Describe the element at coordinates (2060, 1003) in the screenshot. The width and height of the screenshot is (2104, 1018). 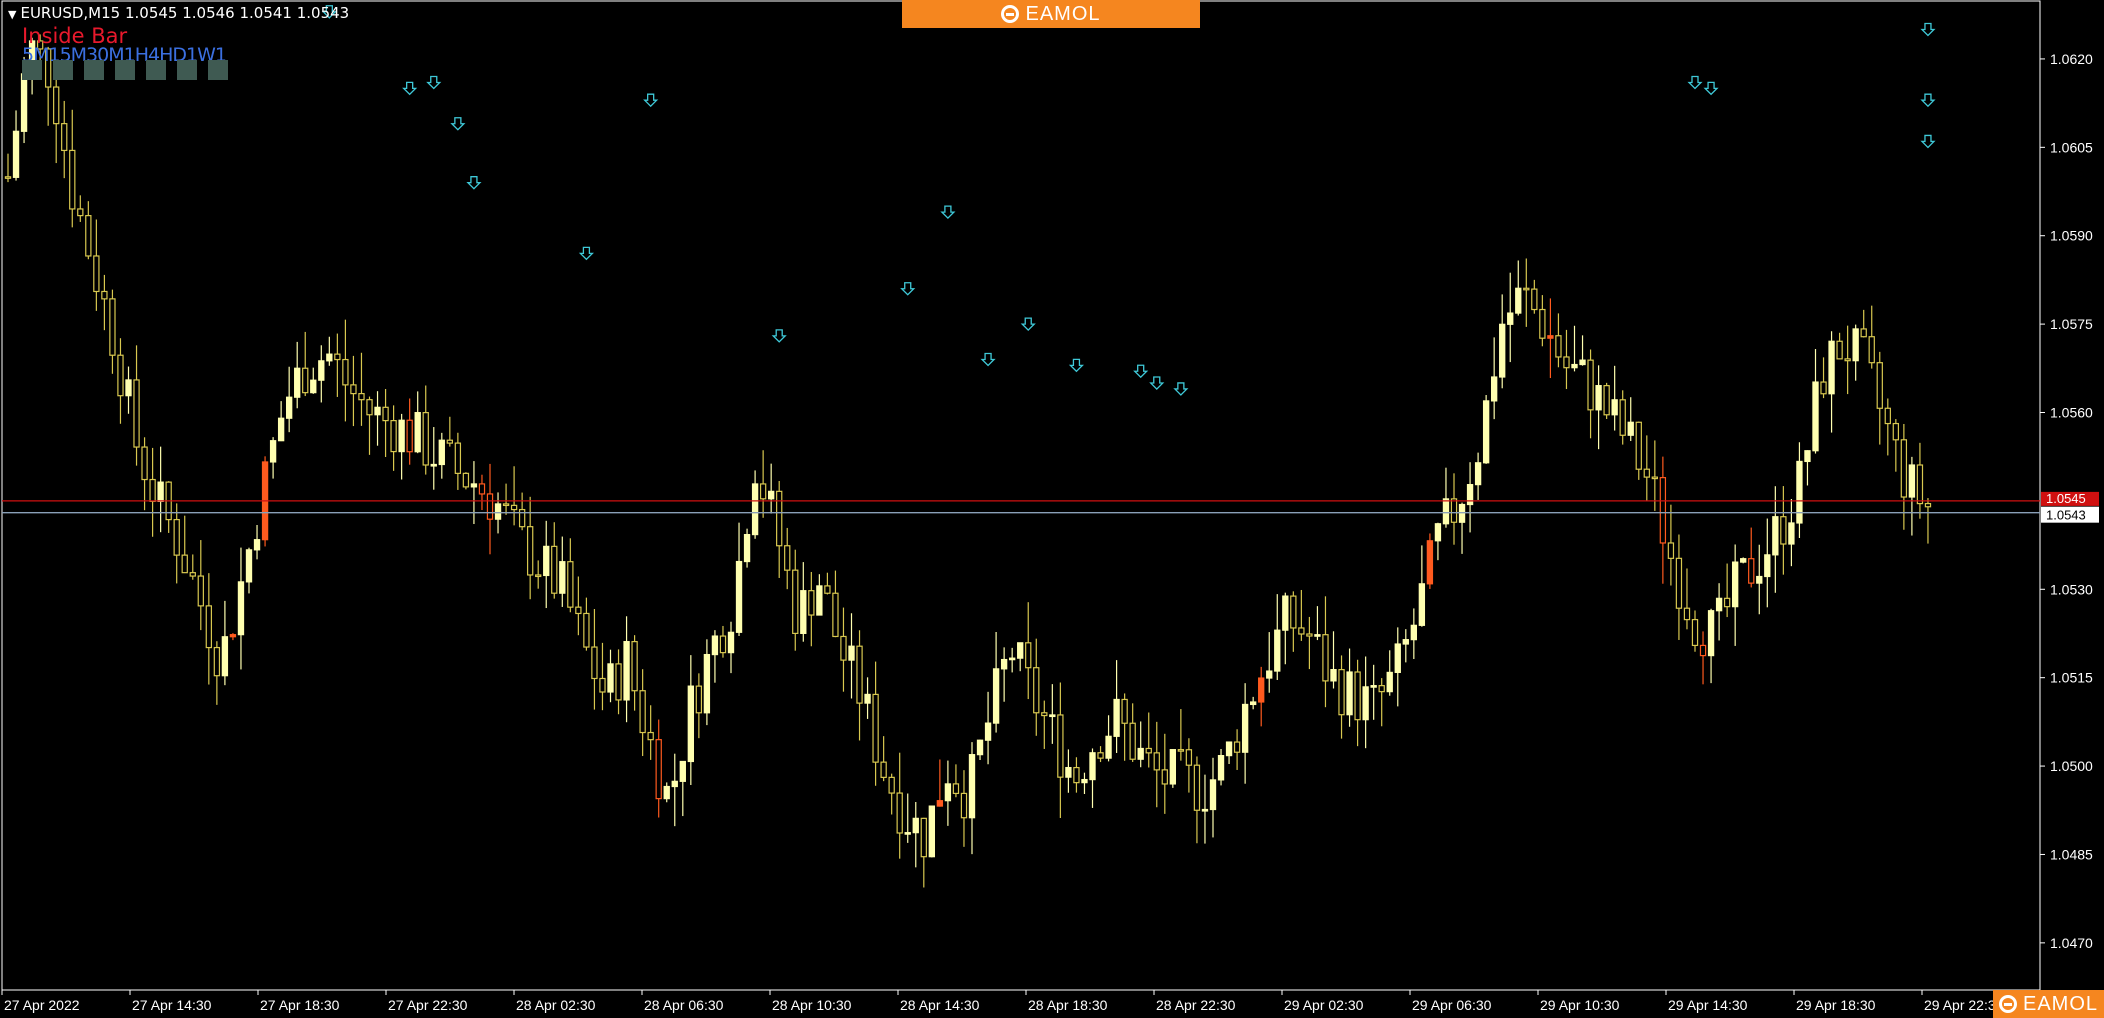
I see `brand-name: EAMOL` at that location.